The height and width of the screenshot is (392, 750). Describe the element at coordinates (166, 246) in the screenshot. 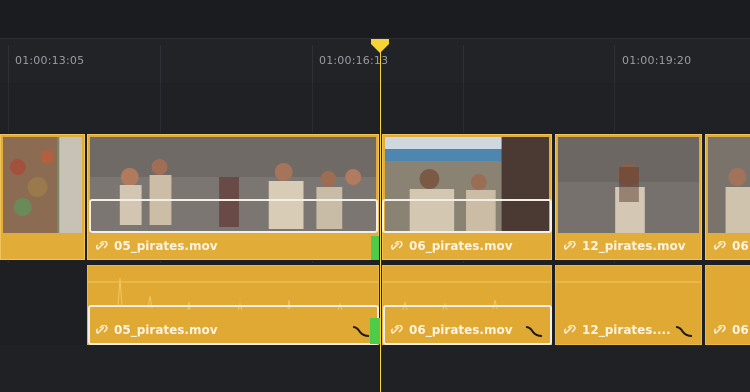

I see `clip-name-text: 05_pirates.mov` at that location.